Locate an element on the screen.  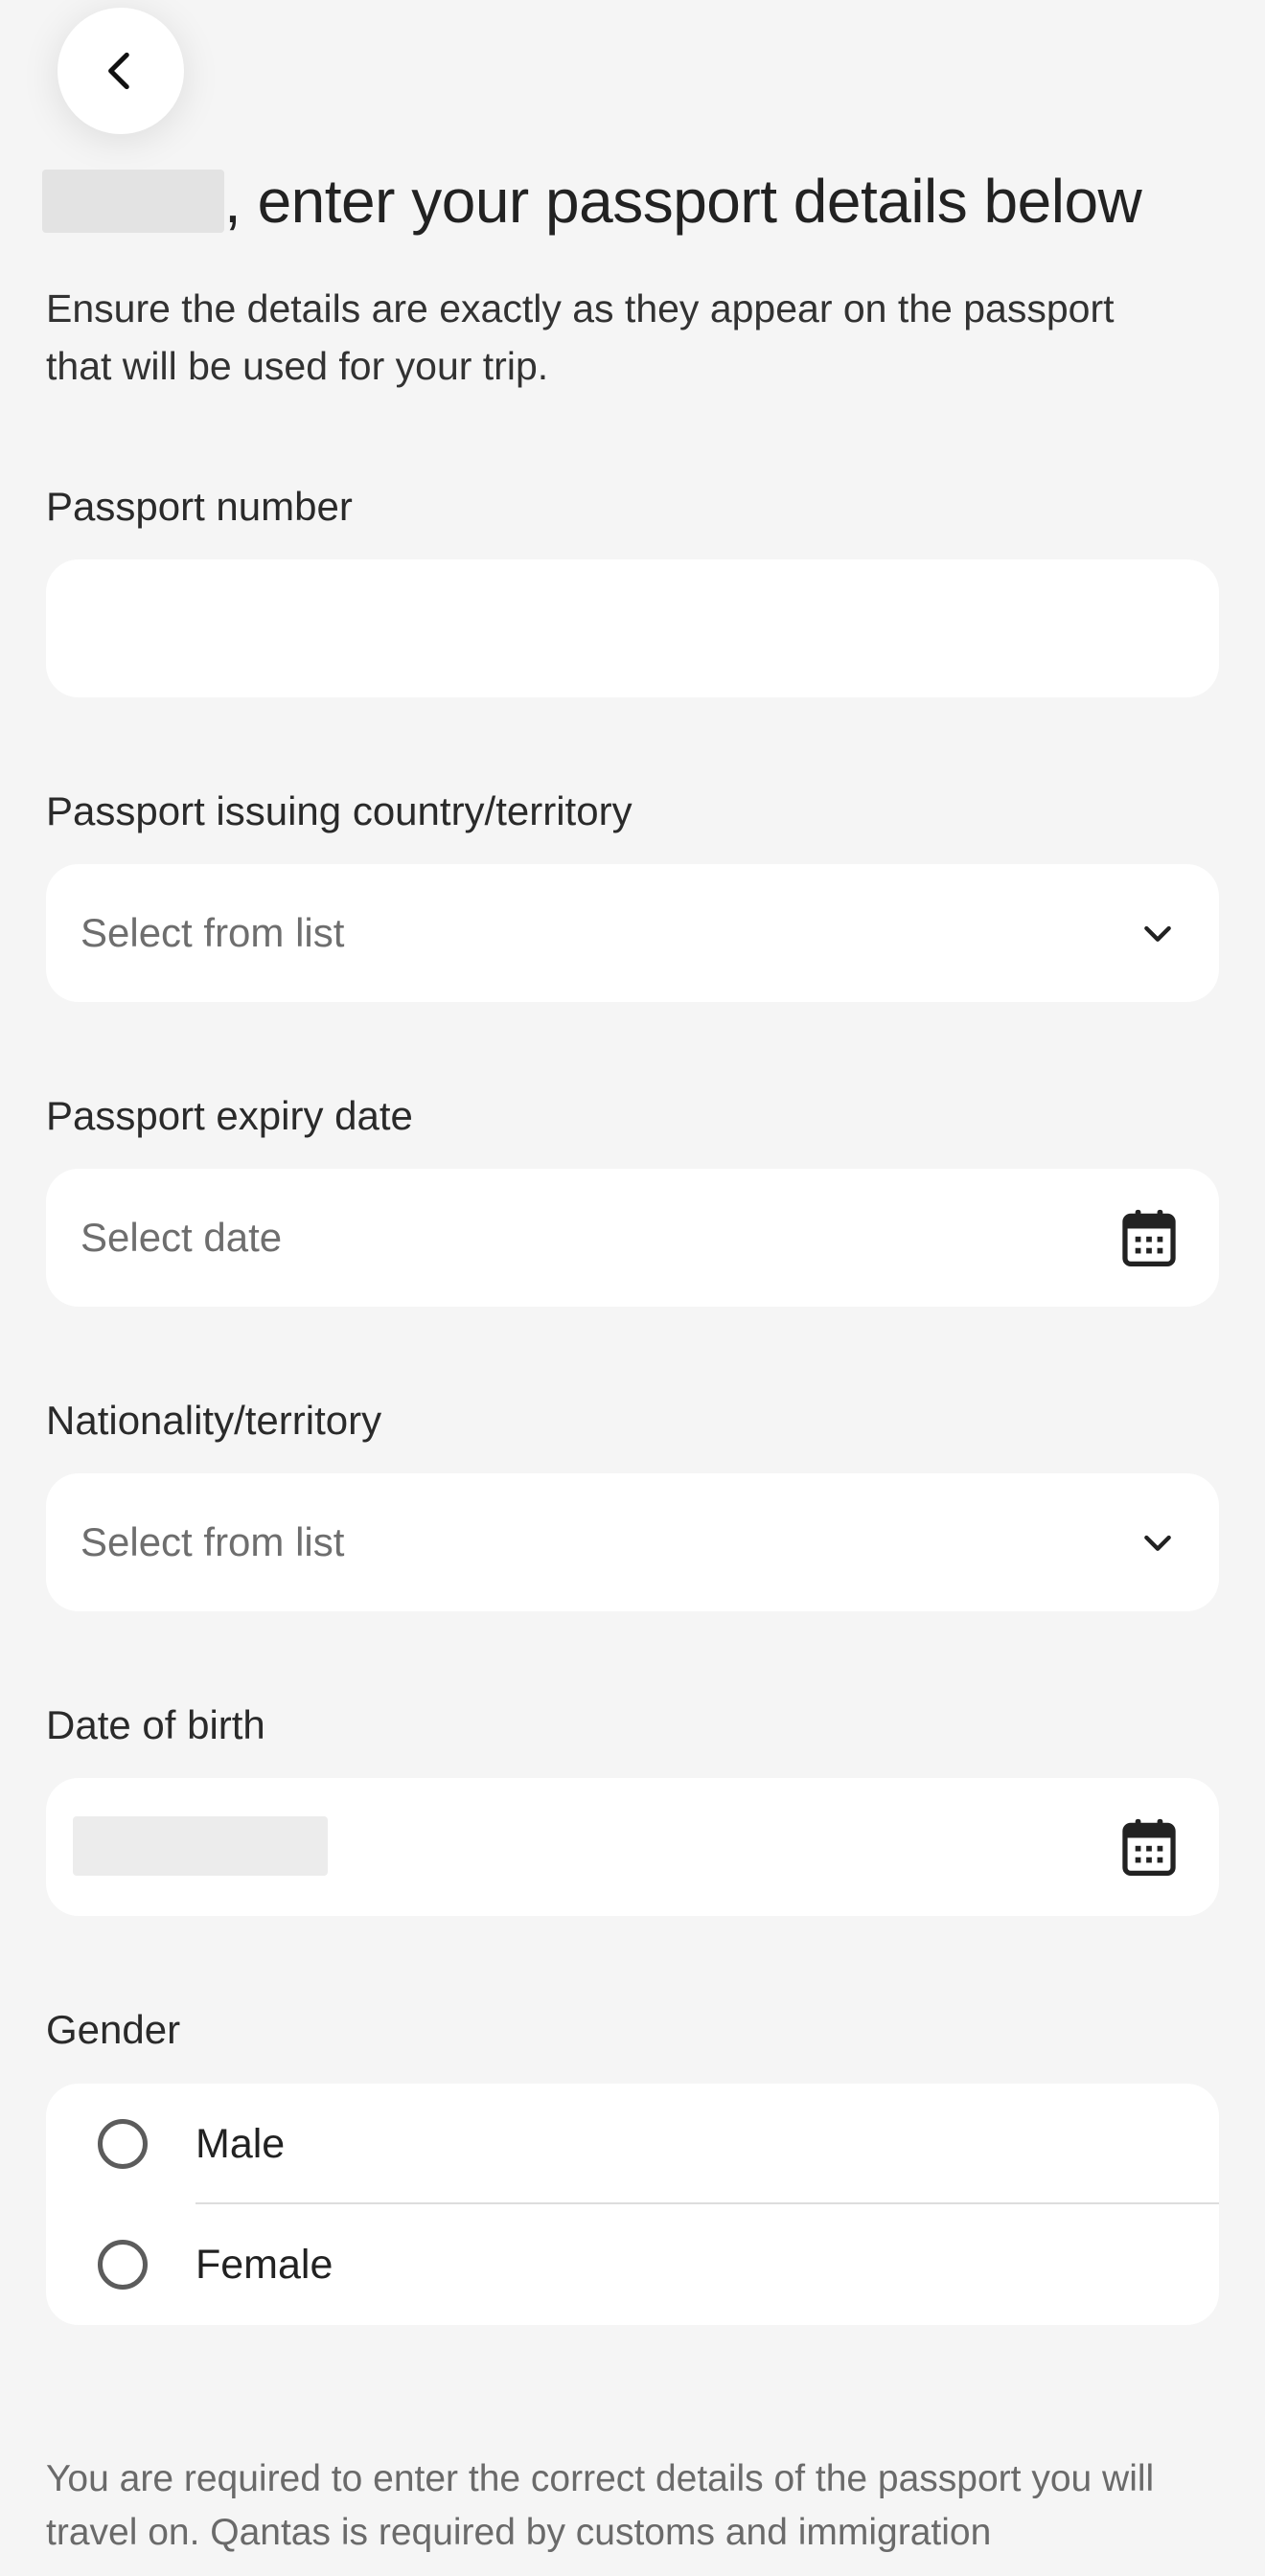
passport-number-field is located at coordinates (632, 628).